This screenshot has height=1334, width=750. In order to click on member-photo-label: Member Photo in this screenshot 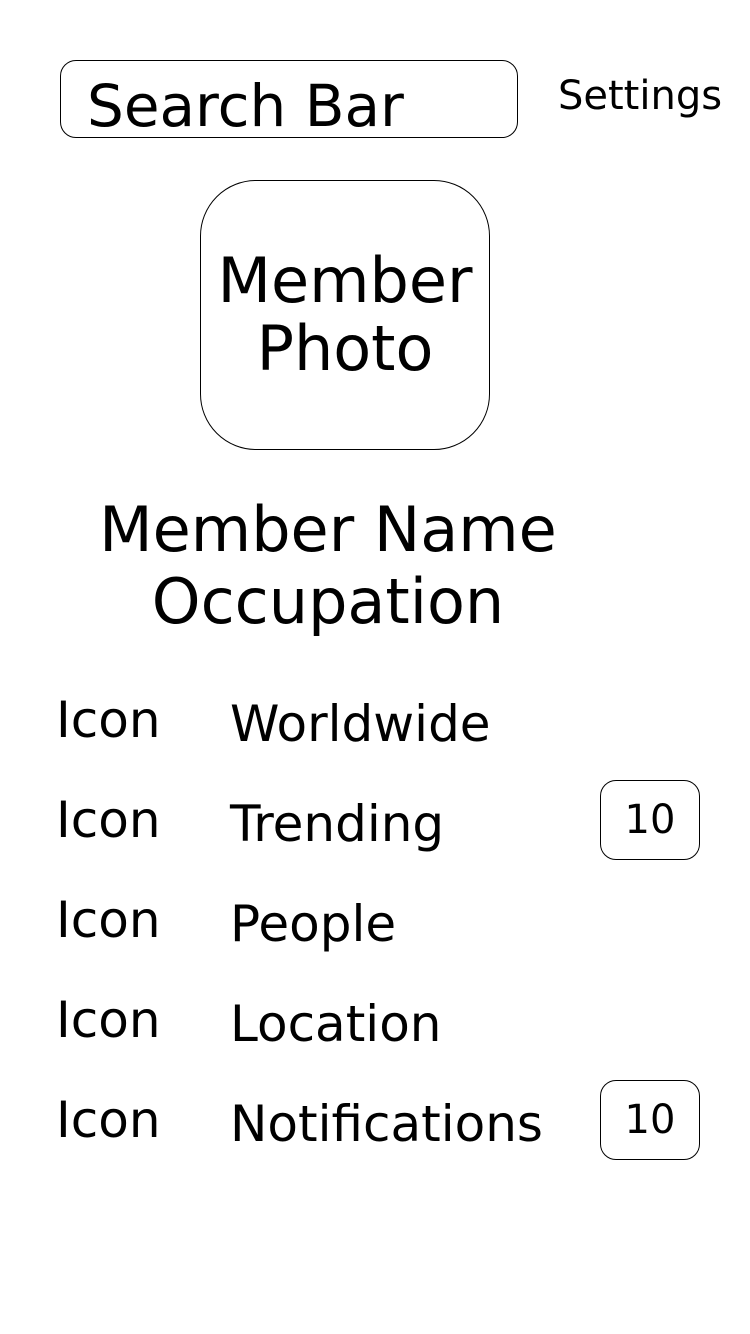, I will do `click(345, 314)`.